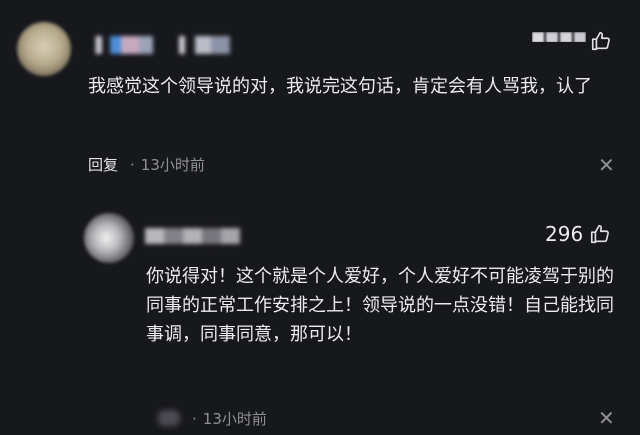 The height and width of the screenshot is (435, 640). I want to click on like-count-blurred, so click(559, 37).